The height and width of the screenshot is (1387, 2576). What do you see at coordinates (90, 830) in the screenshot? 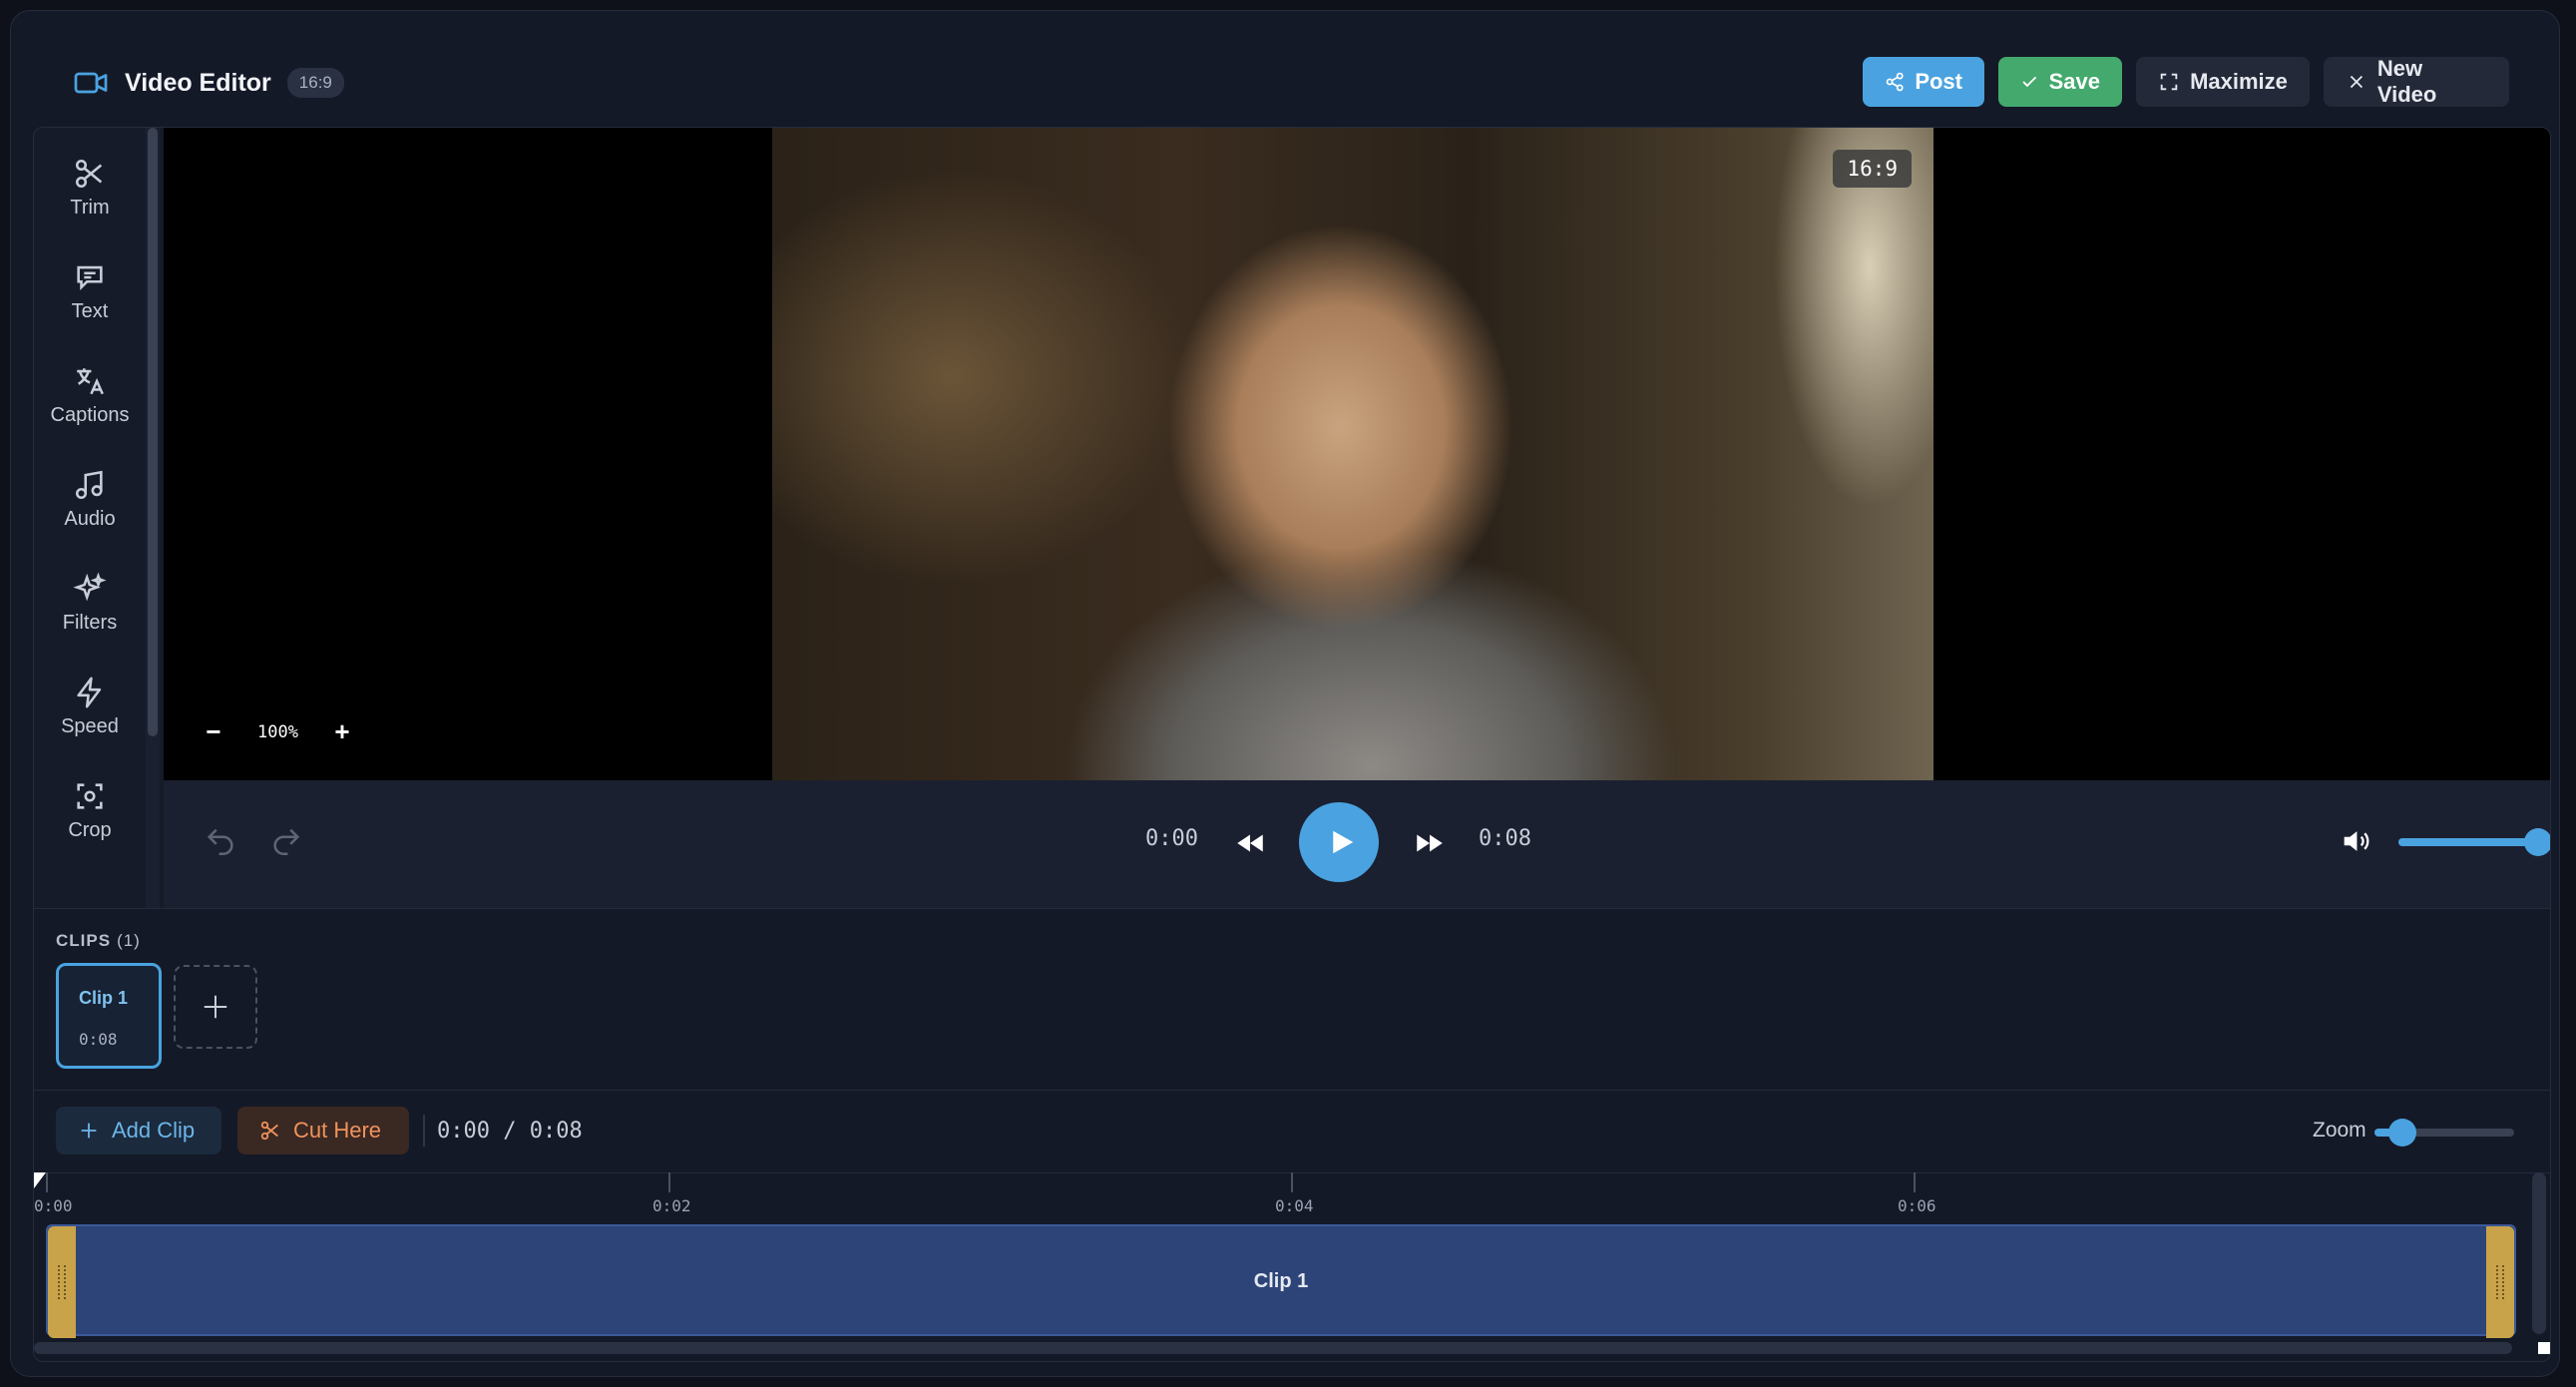
I see `tool-label: Crop` at bounding box center [90, 830].